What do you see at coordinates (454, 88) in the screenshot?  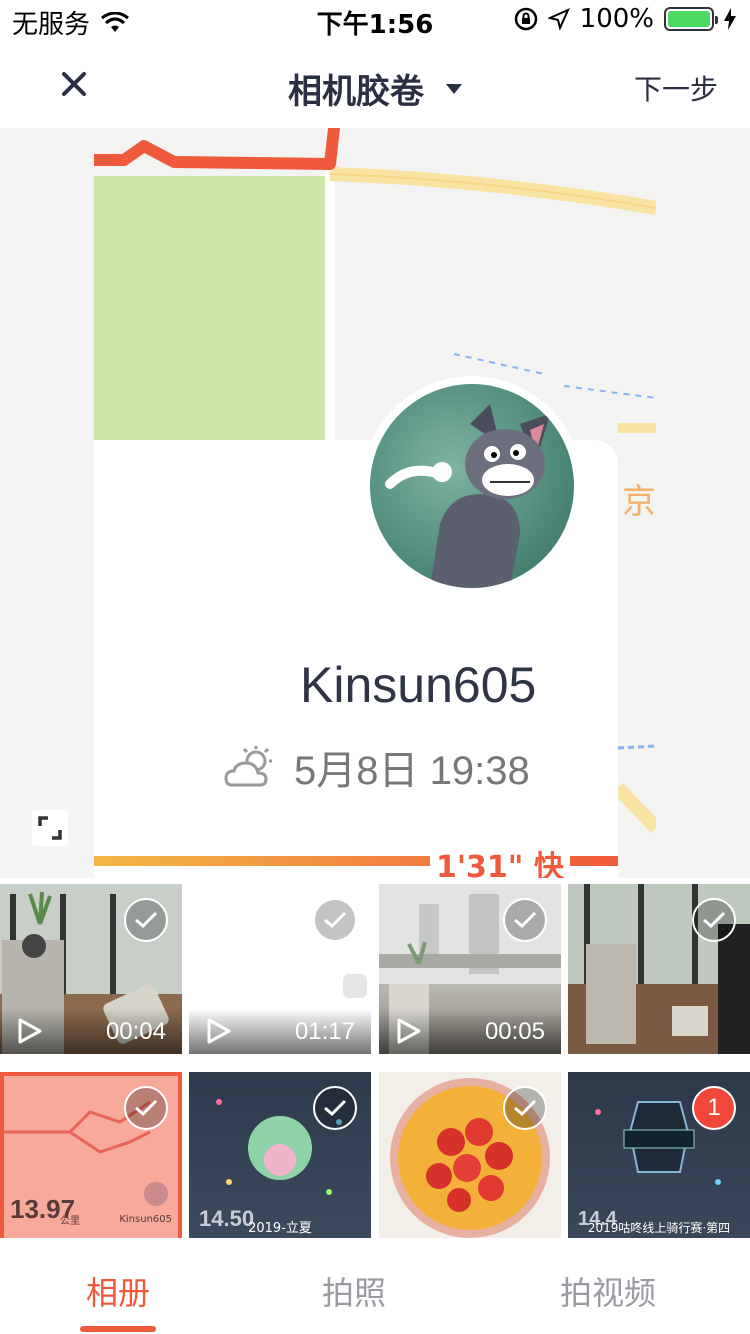 I see `caret-down-icon` at bounding box center [454, 88].